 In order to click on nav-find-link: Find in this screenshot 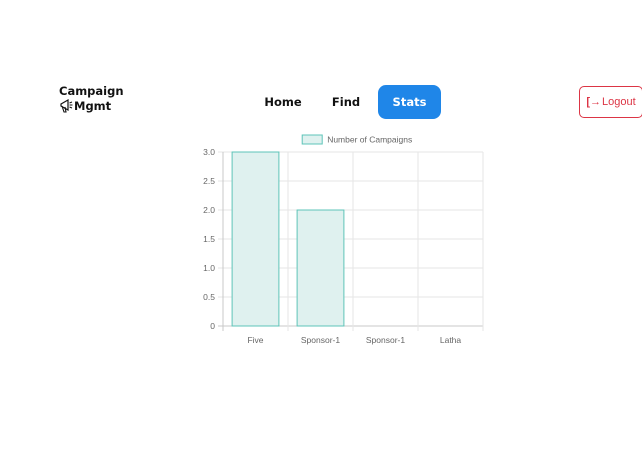, I will do `click(346, 102)`.